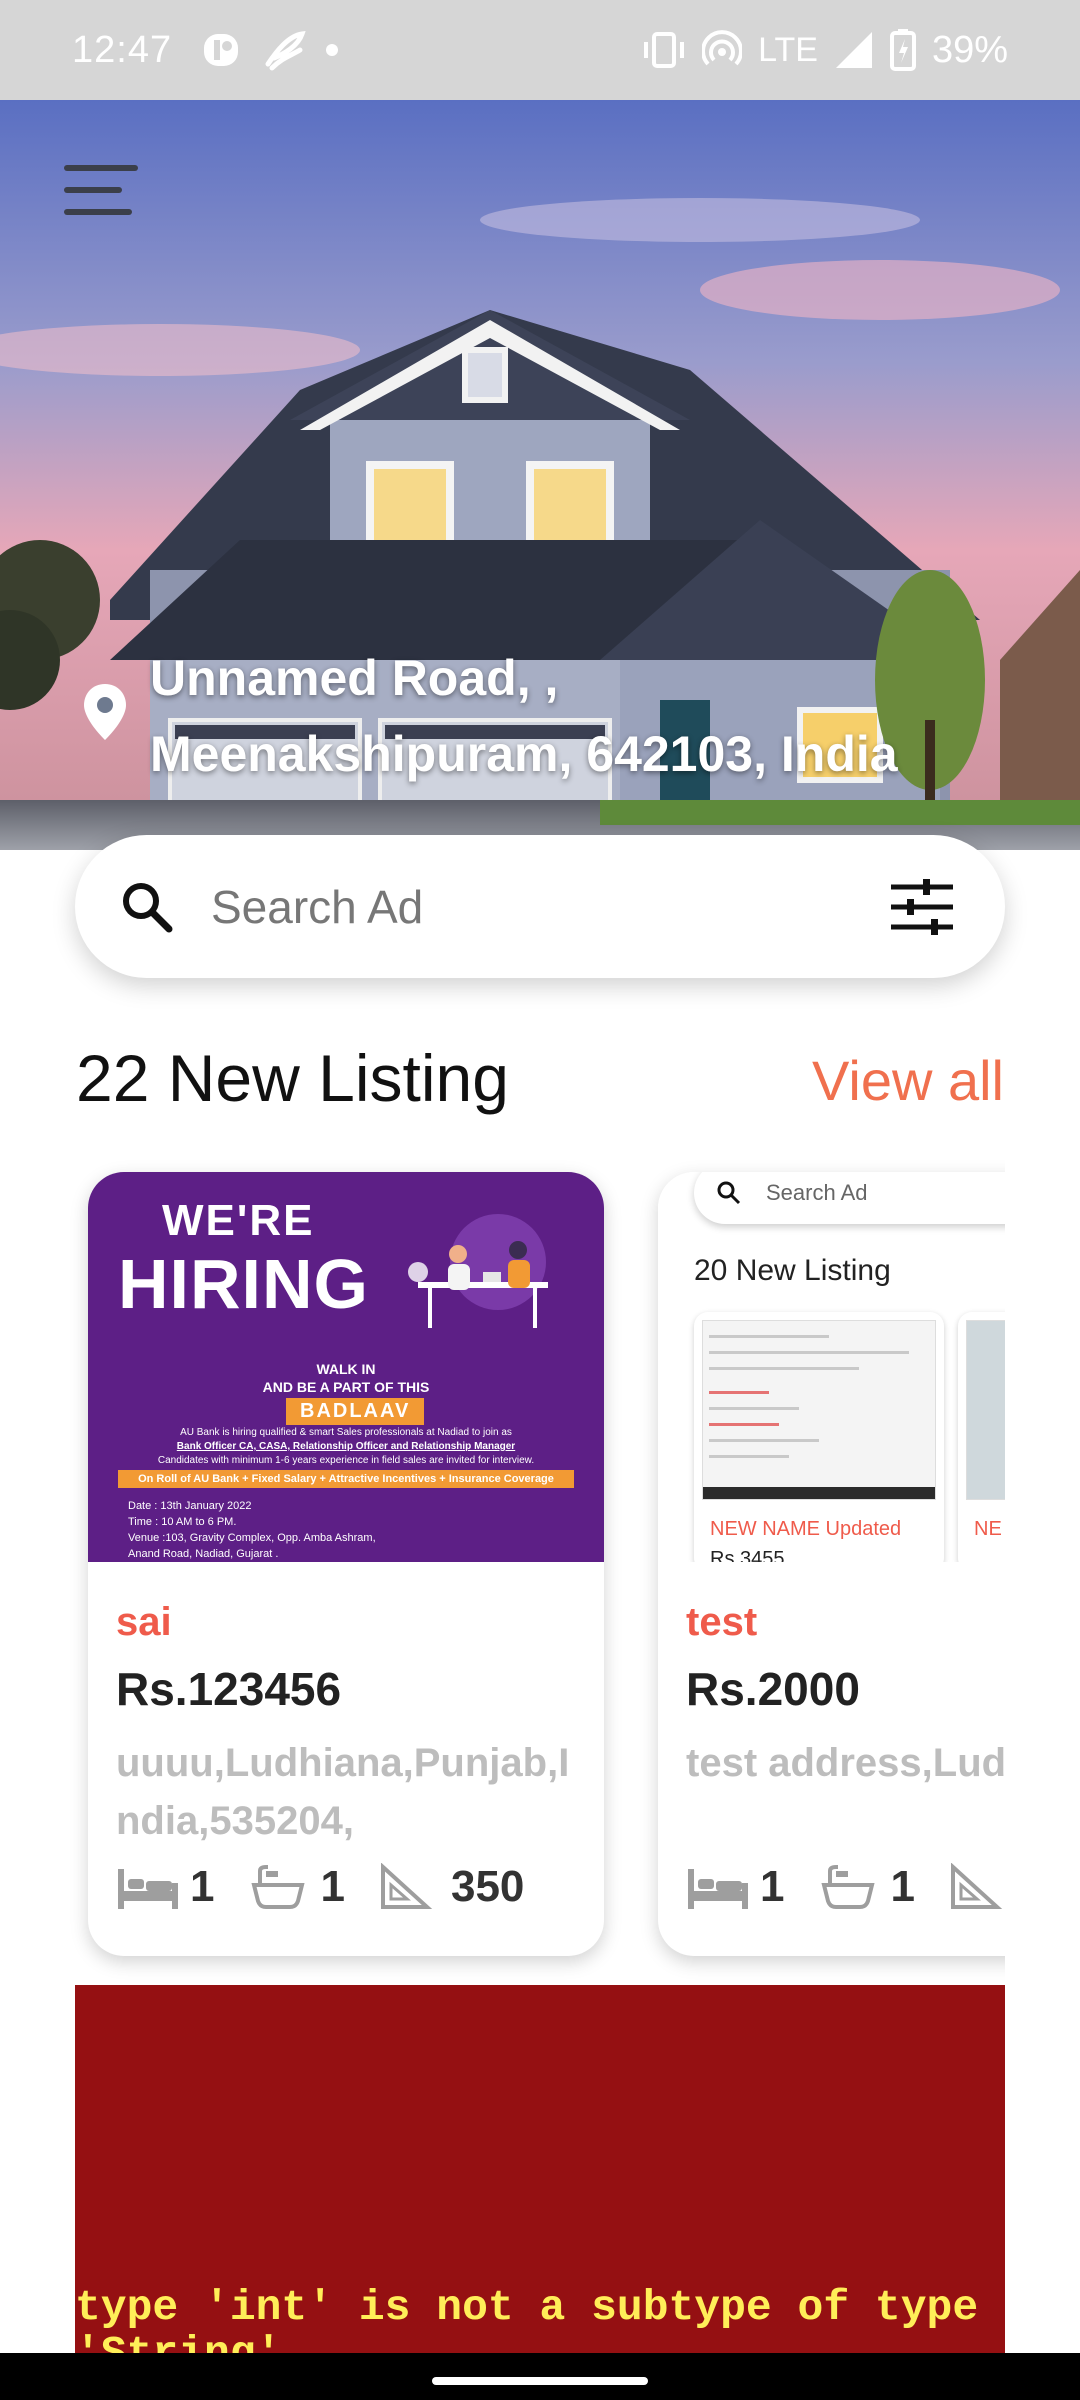  Describe the element at coordinates (524, 754) in the screenshot. I see `location-line-2: Meenakshipuram, 642103, India` at that location.